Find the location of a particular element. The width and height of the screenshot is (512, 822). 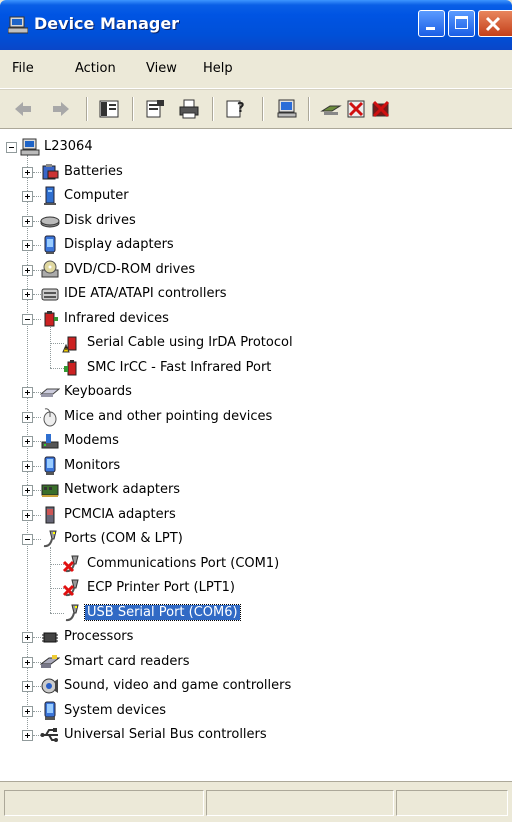

tree-category: Disk drives is located at coordinates (250, 222).